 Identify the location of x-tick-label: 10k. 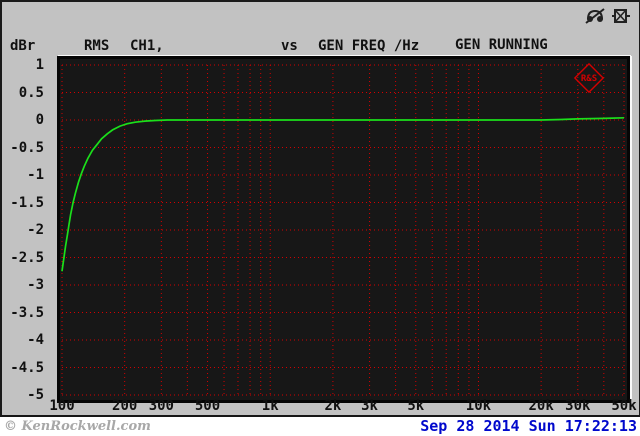
(478, 406).